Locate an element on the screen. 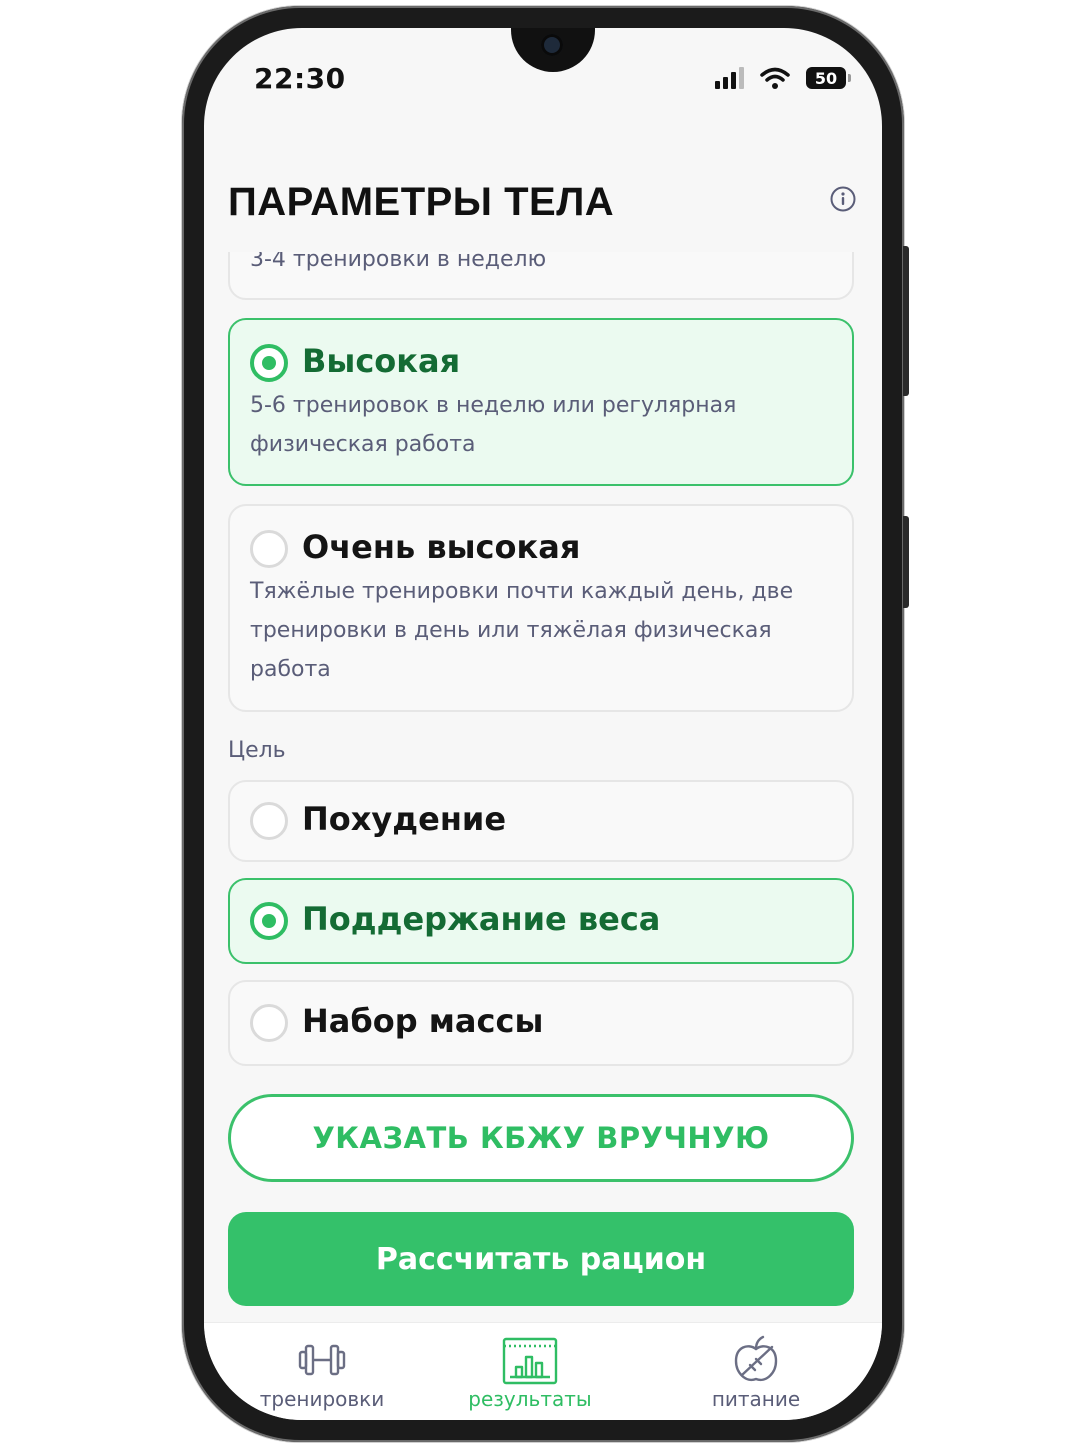 This screenshot has height=1448, width=1086. tab-bar: тренировки результаты питание is located at coordinates (543, 1371).